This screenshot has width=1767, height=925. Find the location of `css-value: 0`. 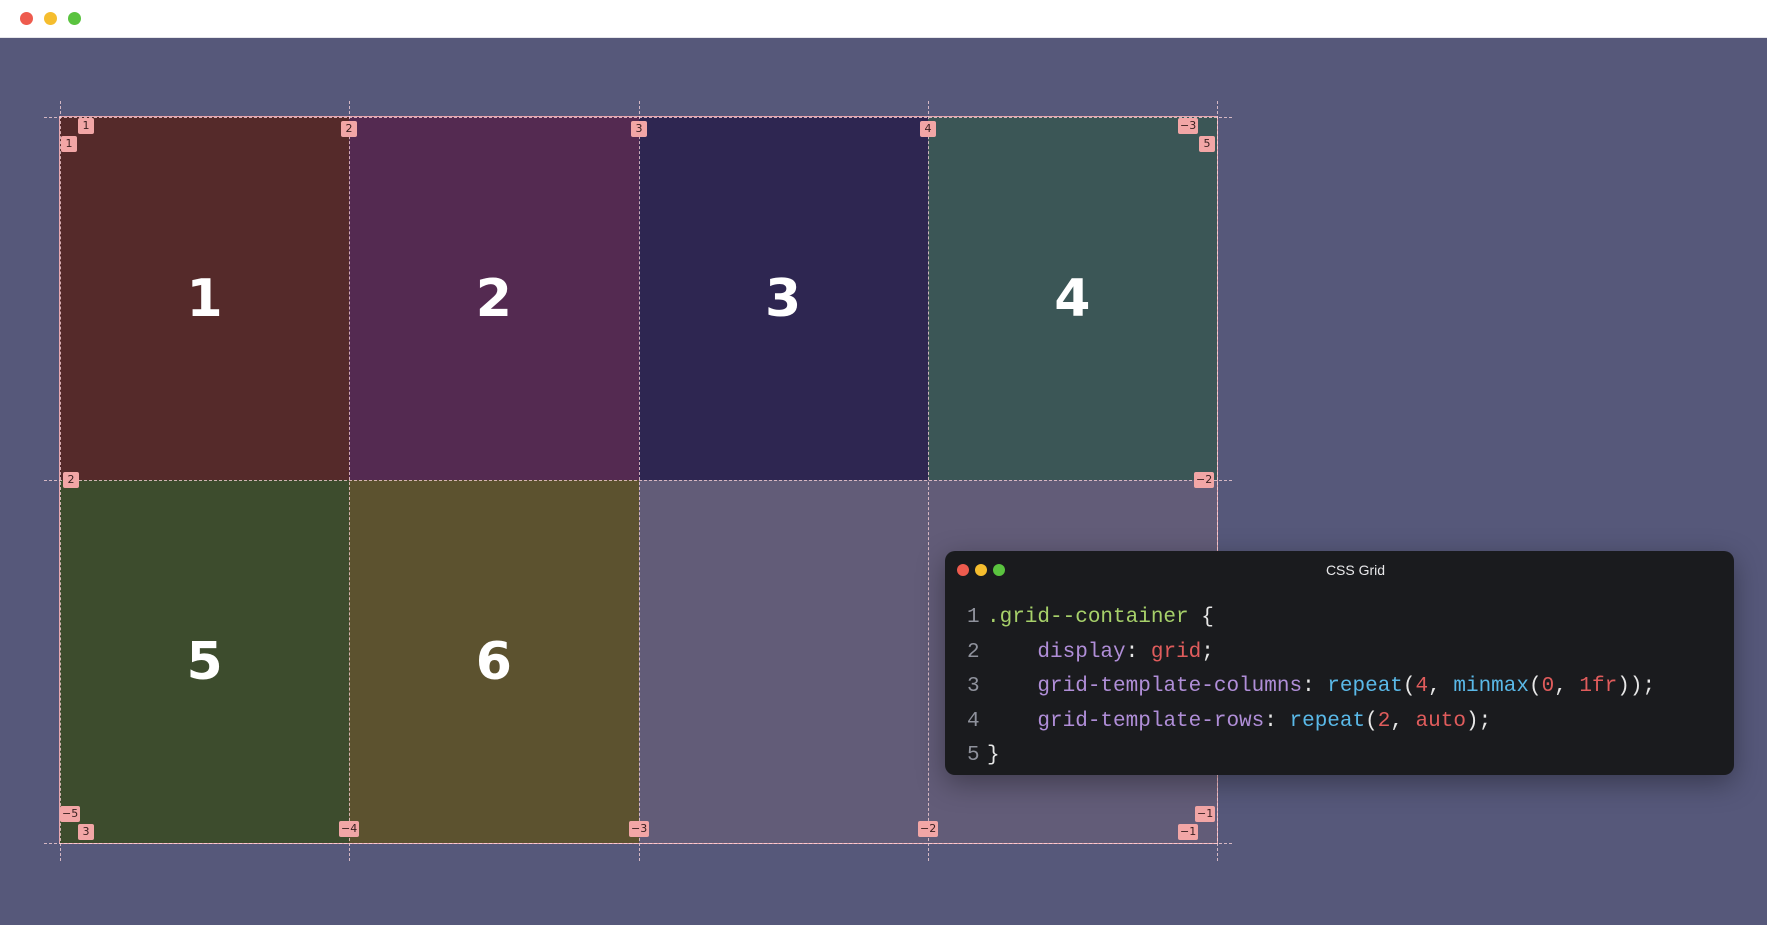

css-value: 0 is located at coordinates (1548, 686).